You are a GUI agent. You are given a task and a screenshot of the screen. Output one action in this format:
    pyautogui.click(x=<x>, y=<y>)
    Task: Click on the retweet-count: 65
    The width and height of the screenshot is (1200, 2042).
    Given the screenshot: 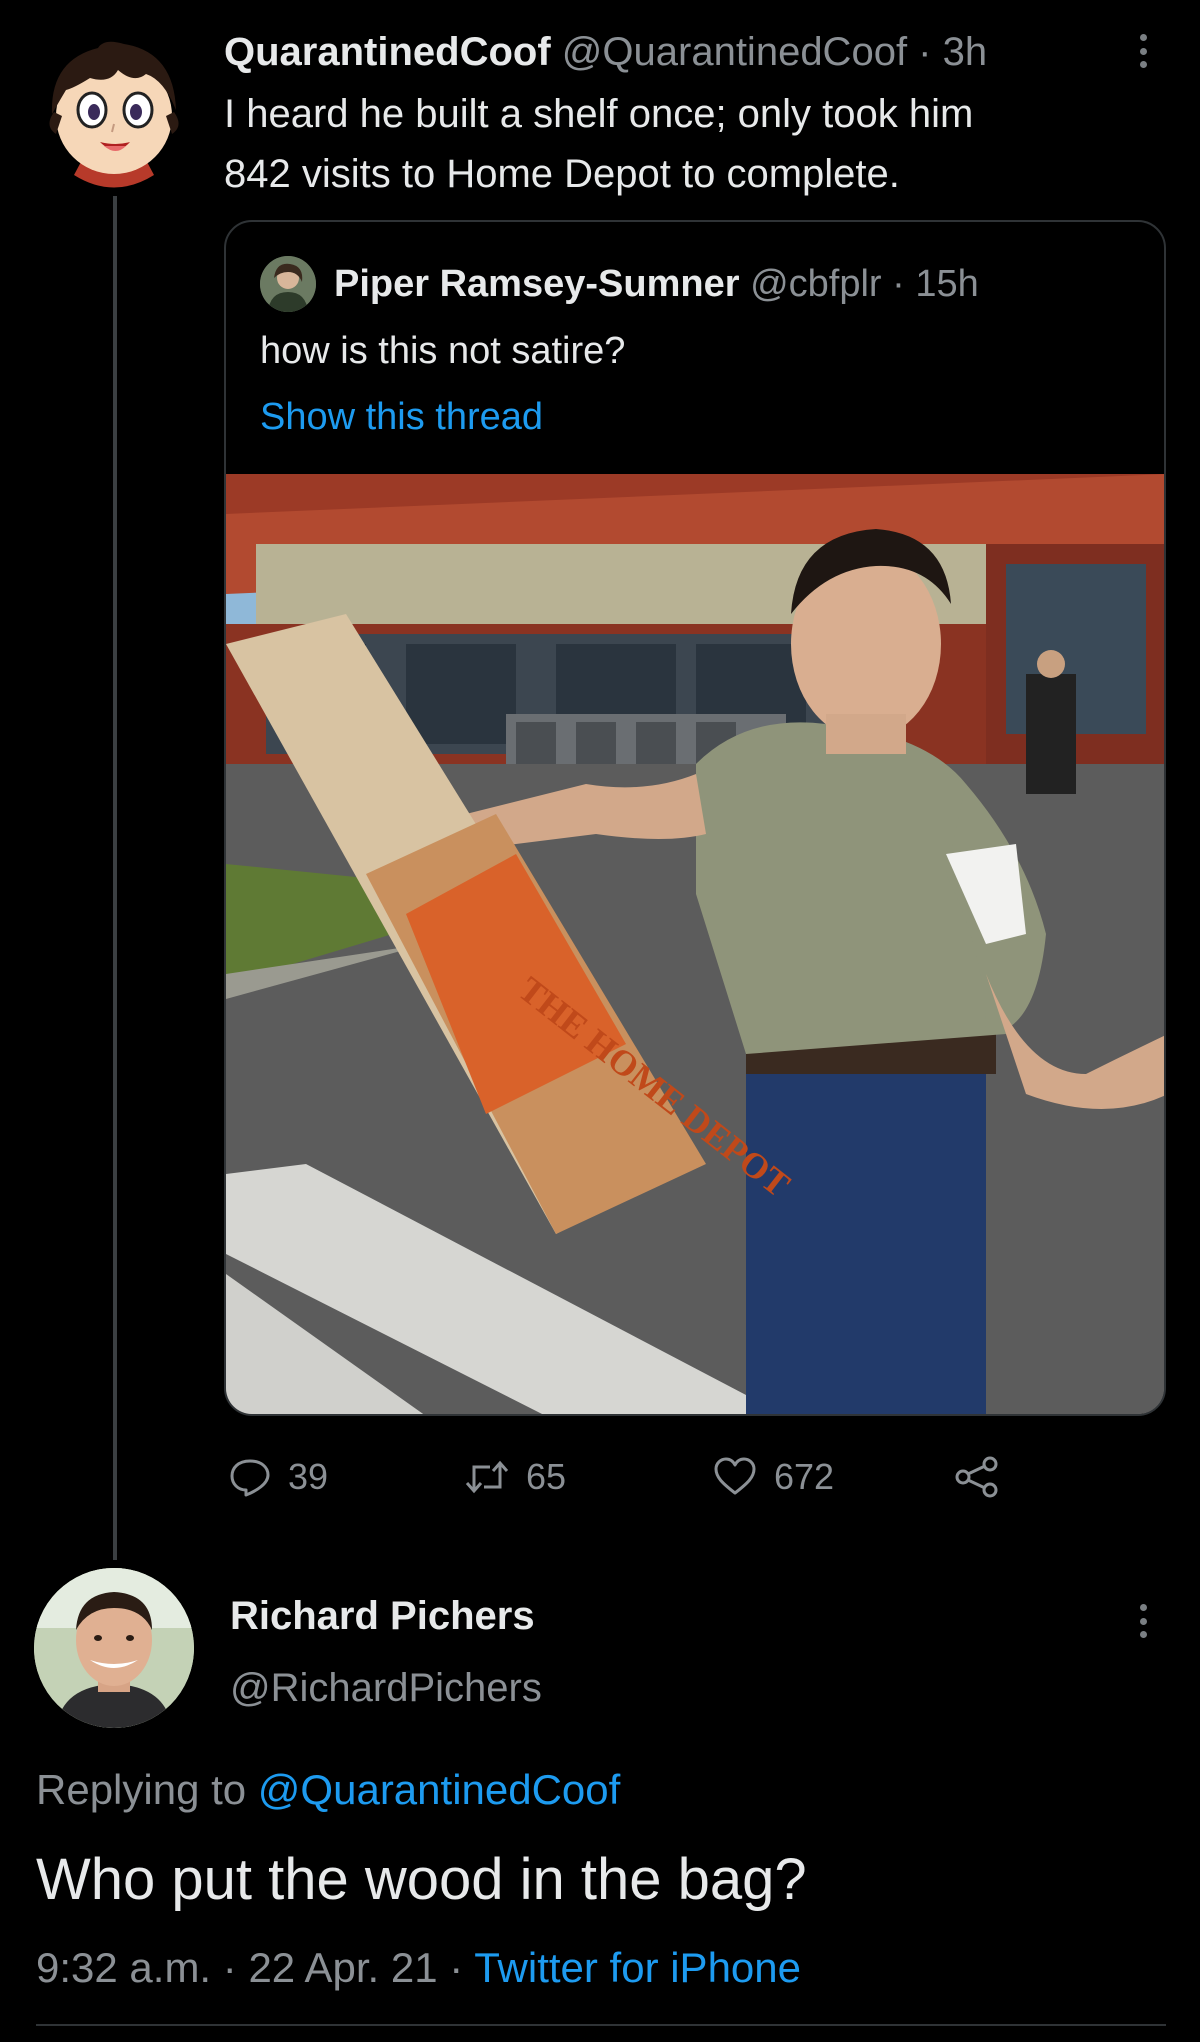 What is the action you would take?
    pyautogui.click(x=546, y=1476)
    